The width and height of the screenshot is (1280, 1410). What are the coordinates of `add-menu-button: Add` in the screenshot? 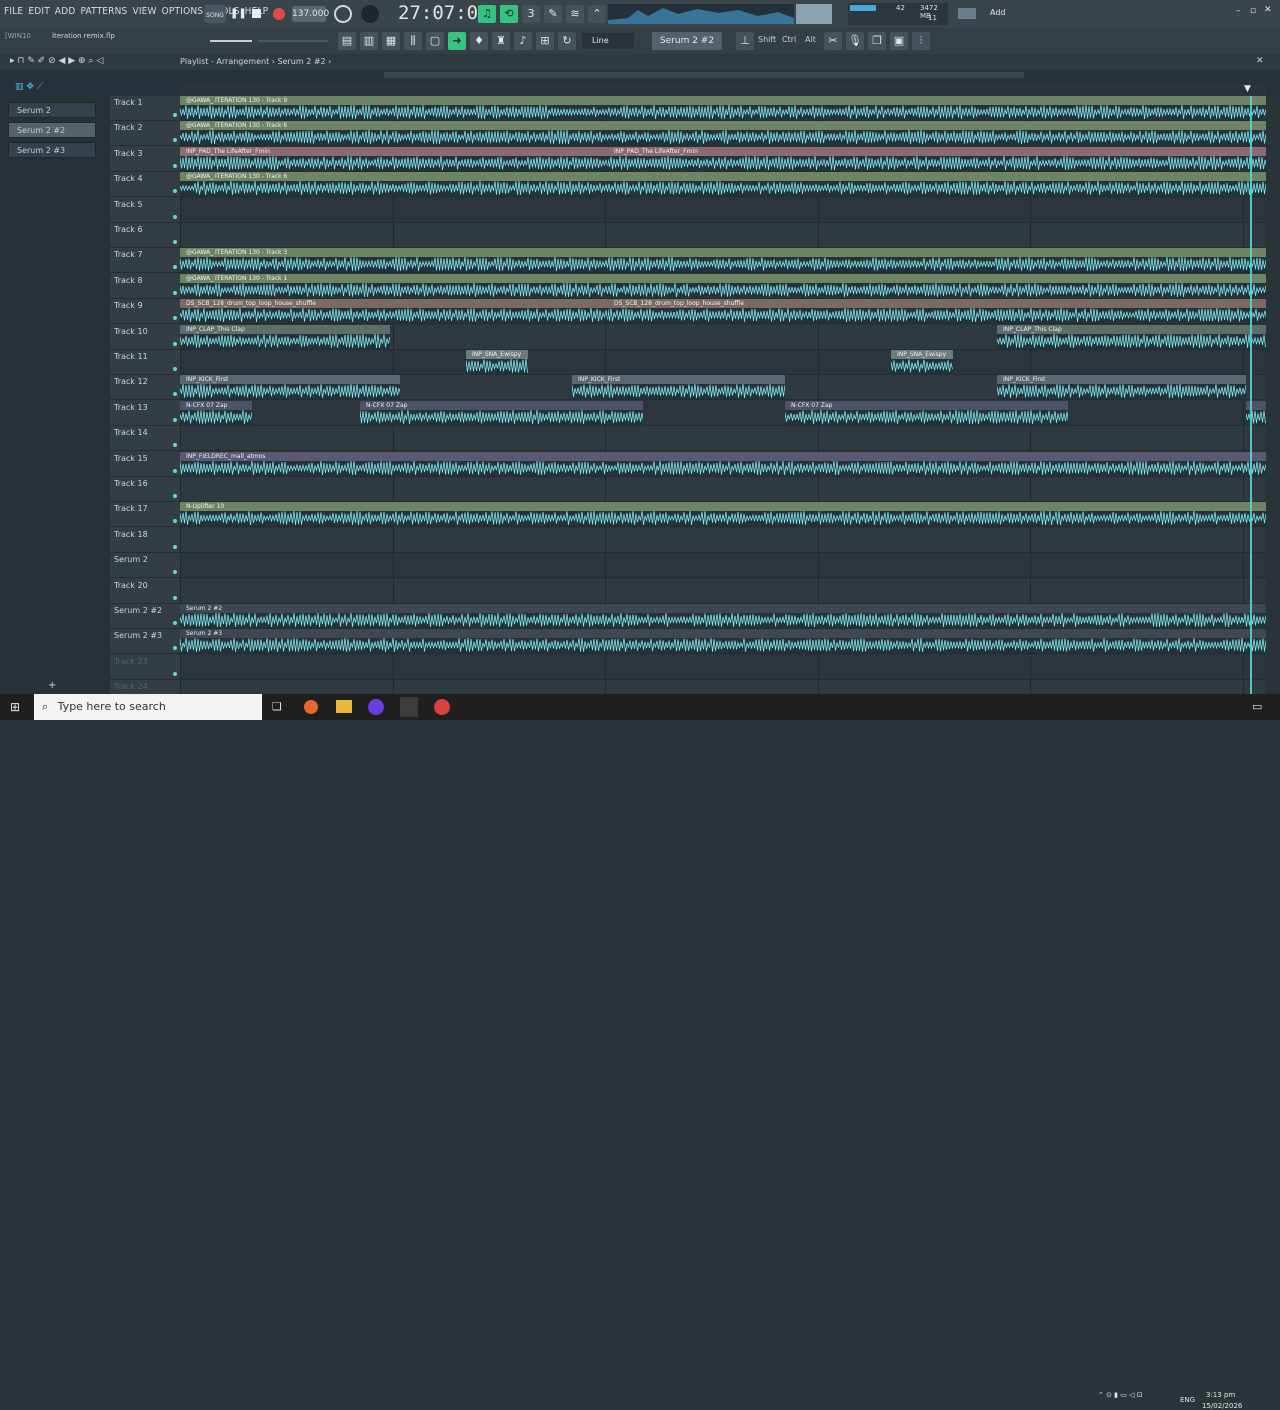 It's located at (998, 12).